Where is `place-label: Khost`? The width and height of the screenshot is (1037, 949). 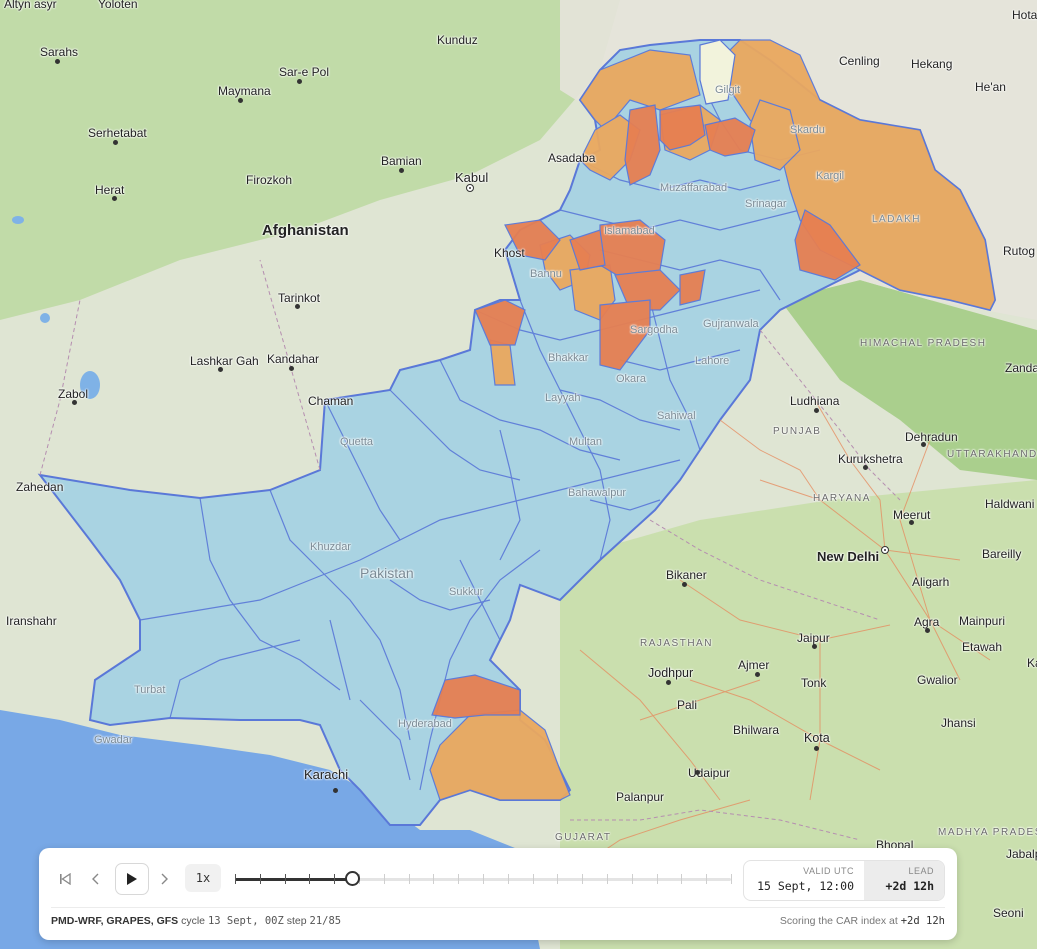
place-label: Khost is located at coordinates (509, 253).